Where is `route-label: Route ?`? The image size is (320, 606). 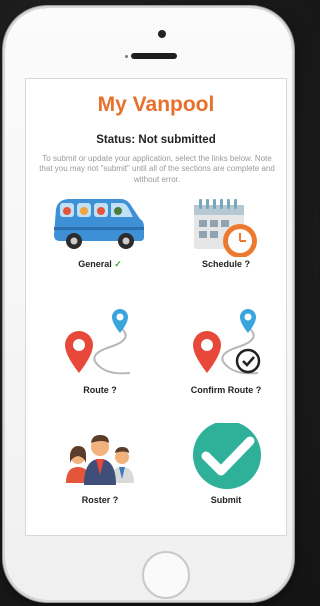 route-label: Route ? is located at coordinates (100, 390).